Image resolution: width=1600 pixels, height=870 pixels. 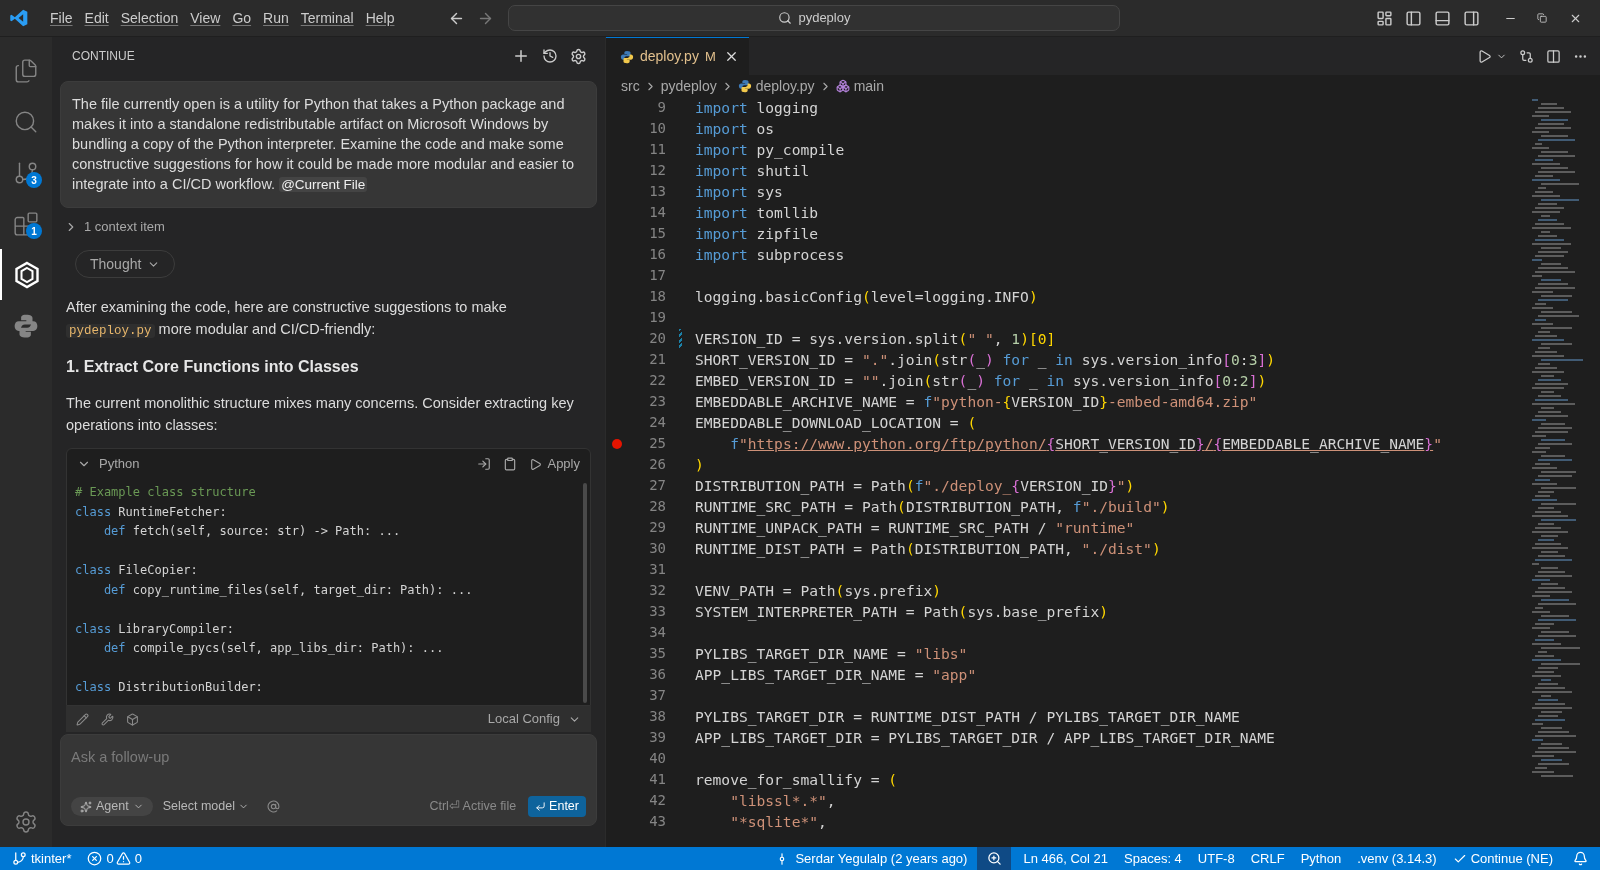 What do you see at coordinates (585, 593) in the screenshot?
I see `scrollbar` at bounding box center [585, 593].